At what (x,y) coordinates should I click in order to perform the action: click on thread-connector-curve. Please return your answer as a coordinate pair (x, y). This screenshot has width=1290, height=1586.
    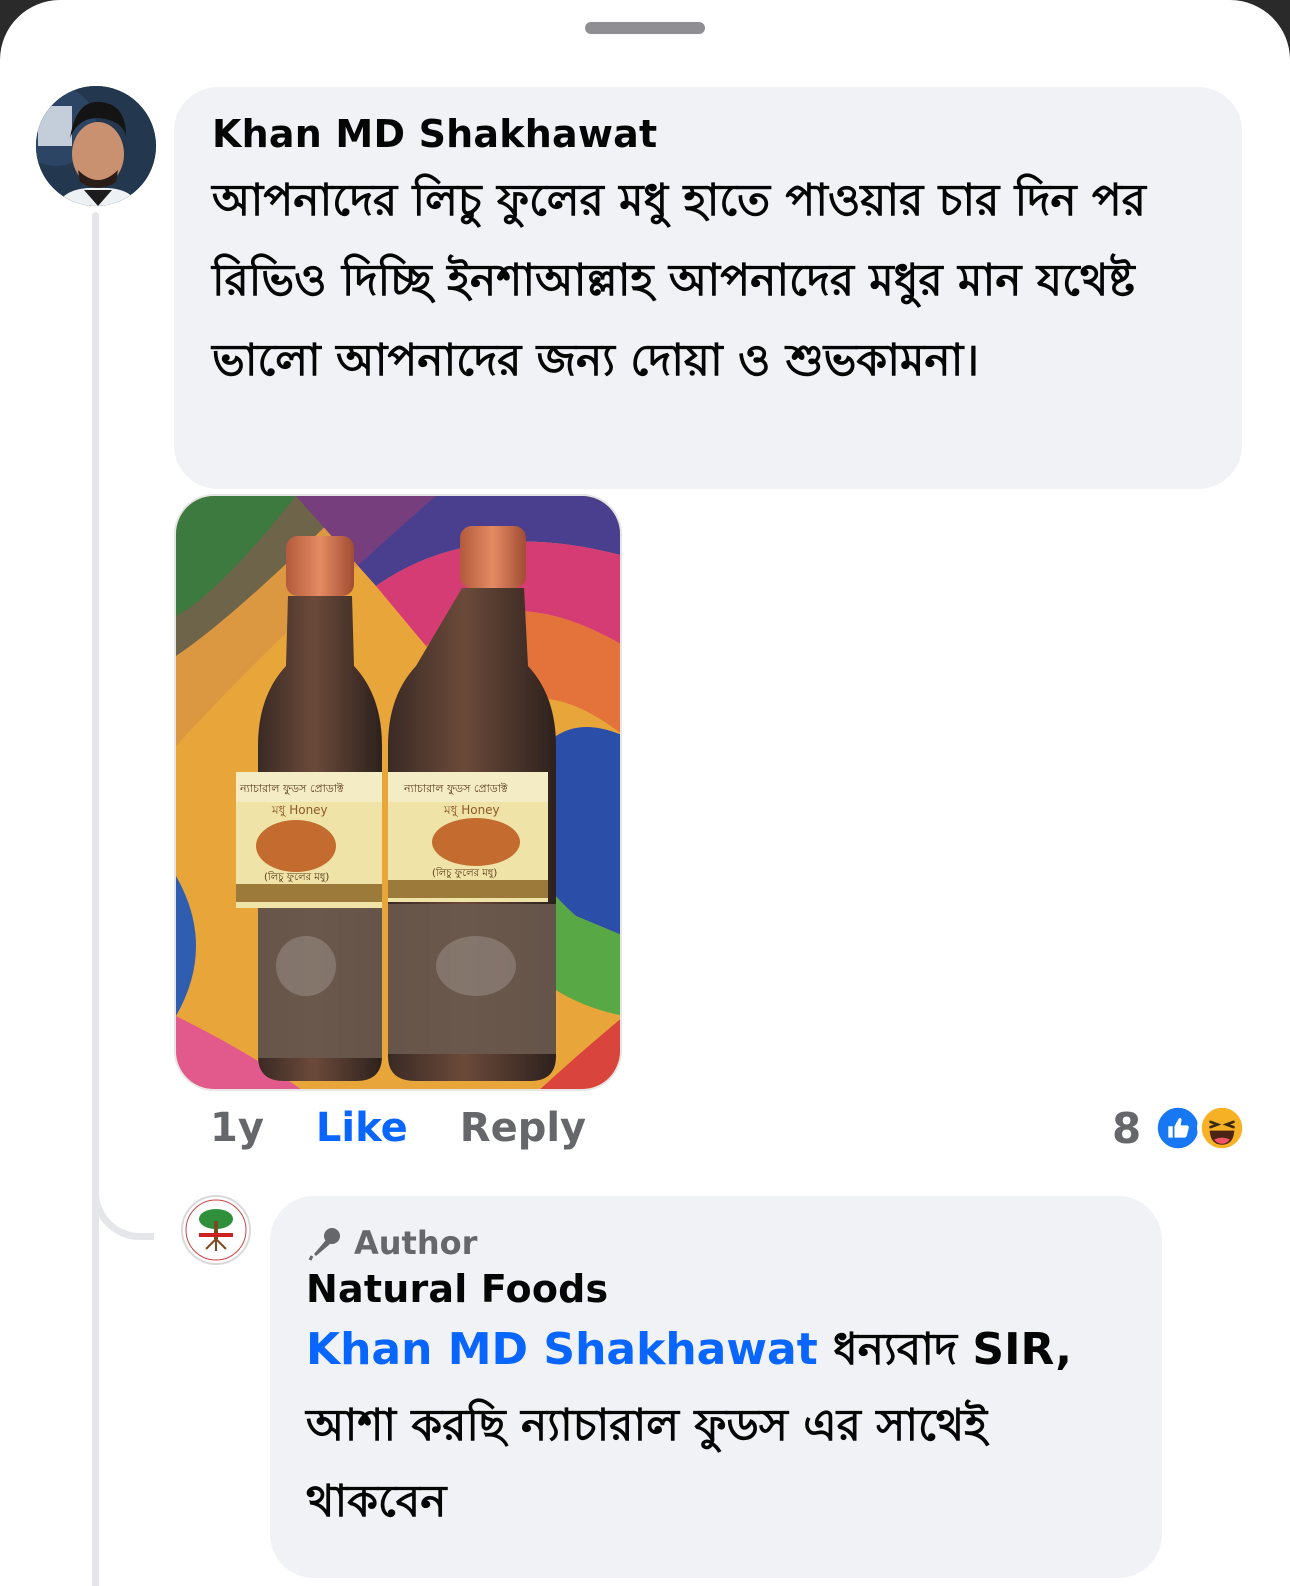
    Looking at the image, I should click on (123, 1195).